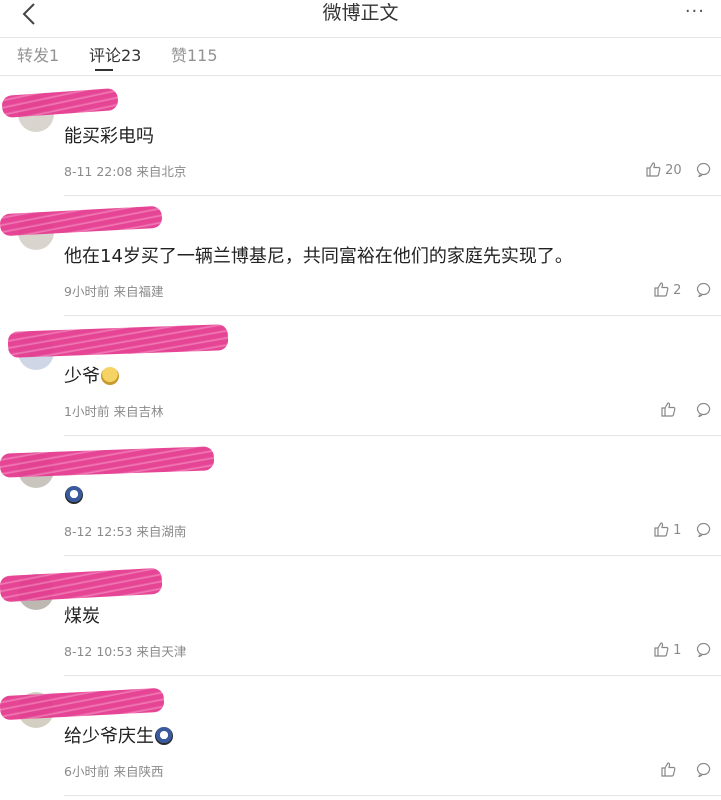  What do you see at coordinates (125, 171) in the screenshot?
I see `comment-meta: 8-11 22:08 来自北京` at bounding box center [125, 171].